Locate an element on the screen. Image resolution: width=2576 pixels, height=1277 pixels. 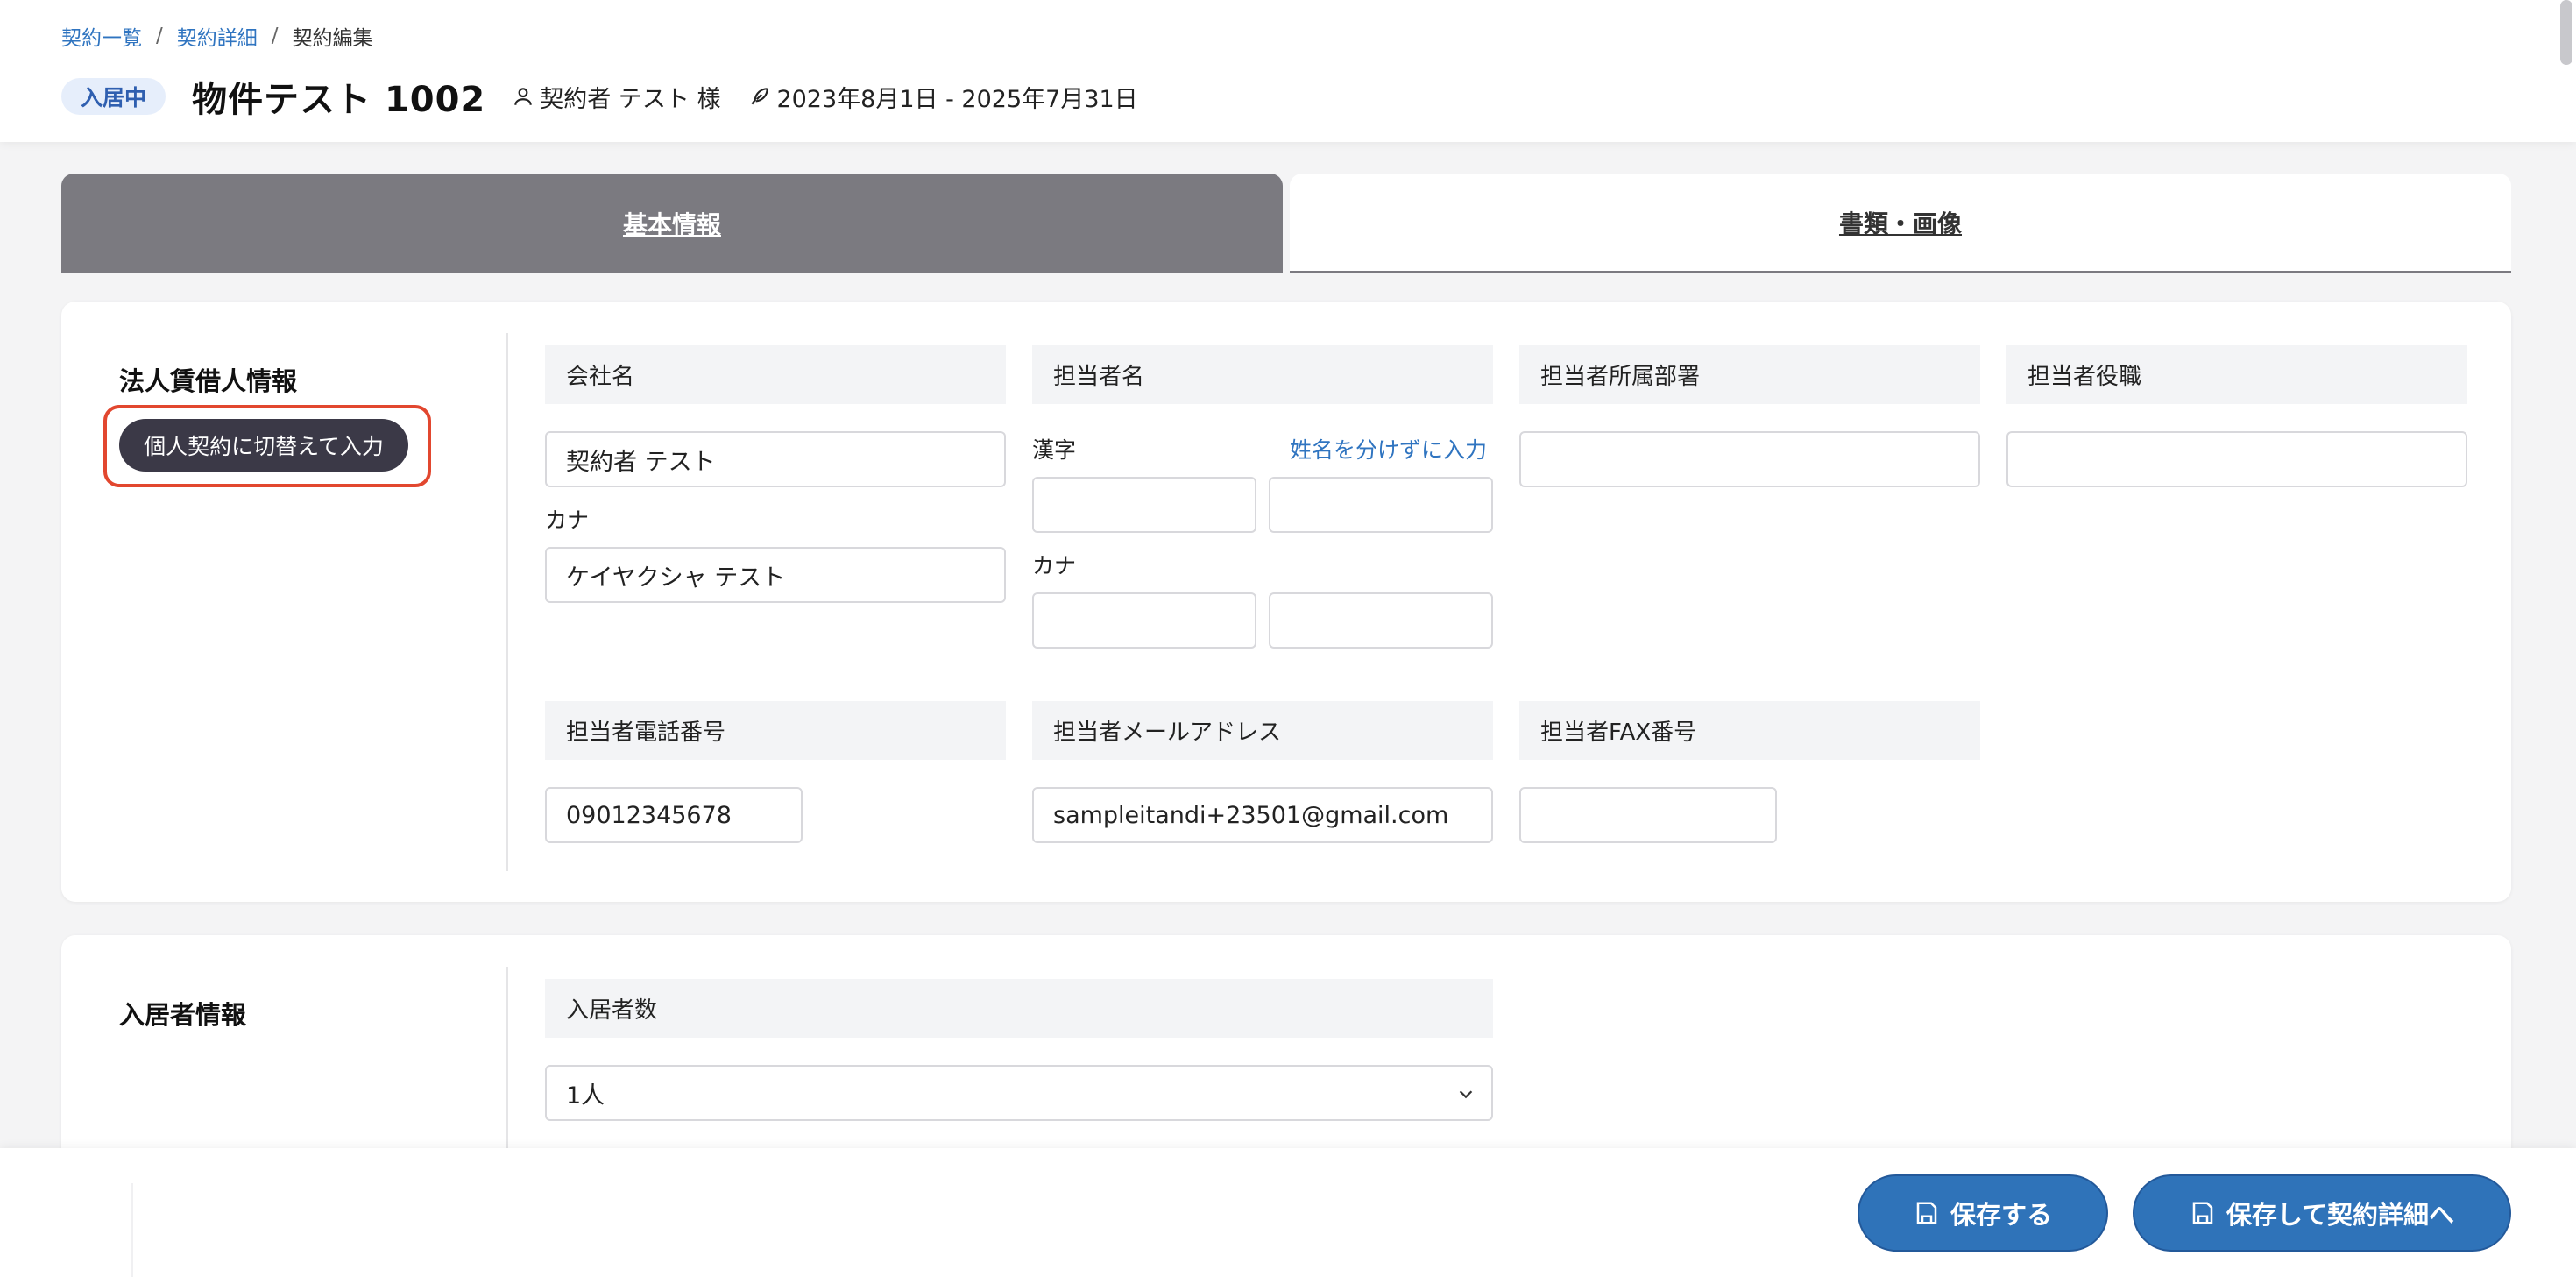
bottom-bar-edge is located at coordinates (132, 1230).